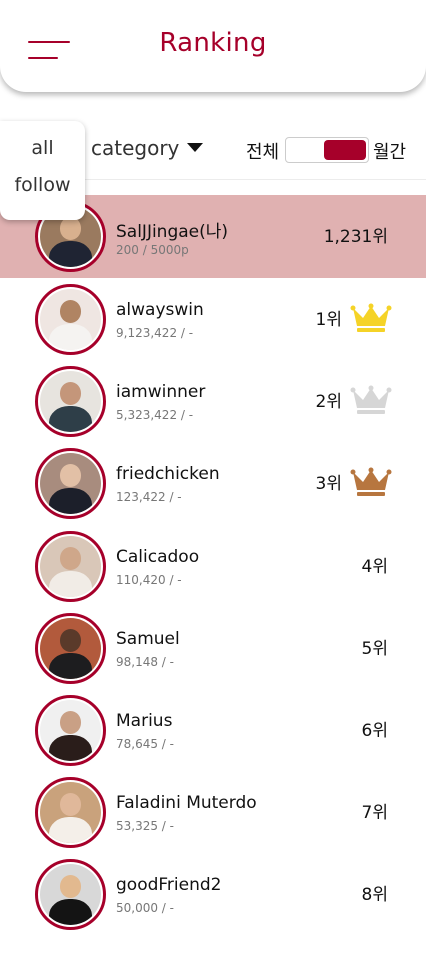 Image resolution: width=426 pixels, height=953 pixels. Describe the element at coordinates (374, 895) in the screenshot. I see `user-rank: 8위` at that location.